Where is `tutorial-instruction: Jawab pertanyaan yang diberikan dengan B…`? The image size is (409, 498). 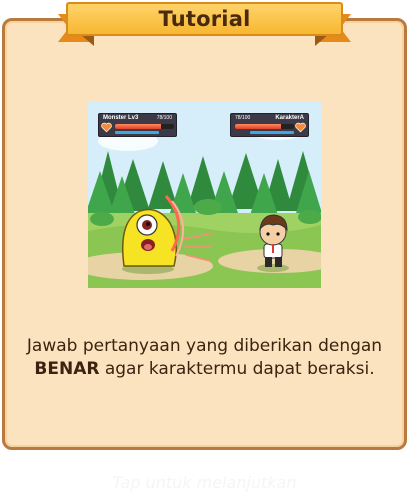 tutorial-instruction: Jawab pertanyaan yang diberikan dengan B… is located at coordinates (204, 358).